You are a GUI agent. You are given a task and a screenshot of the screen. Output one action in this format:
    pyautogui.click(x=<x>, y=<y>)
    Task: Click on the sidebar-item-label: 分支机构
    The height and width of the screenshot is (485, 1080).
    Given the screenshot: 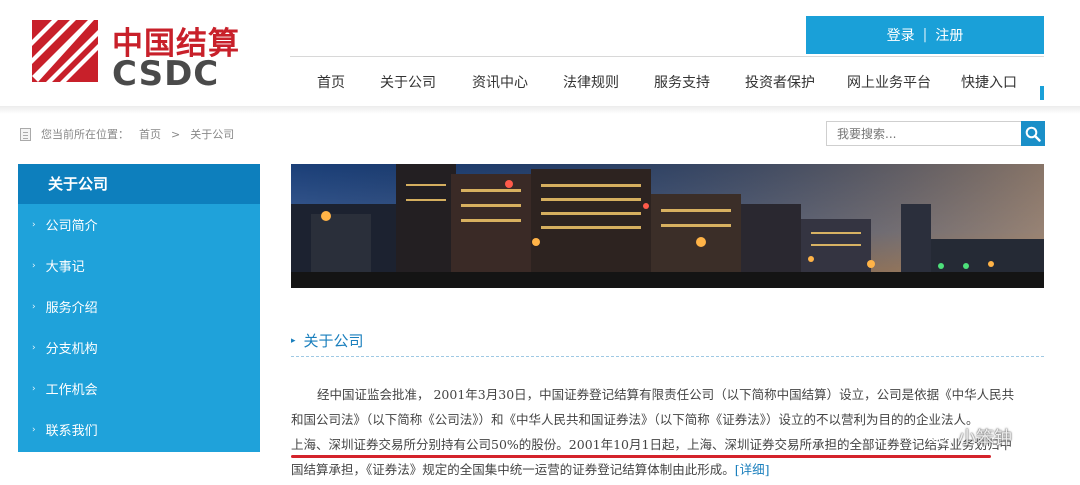 What is the action you would take?
    pyautogui.click(x=71, y=349)
    